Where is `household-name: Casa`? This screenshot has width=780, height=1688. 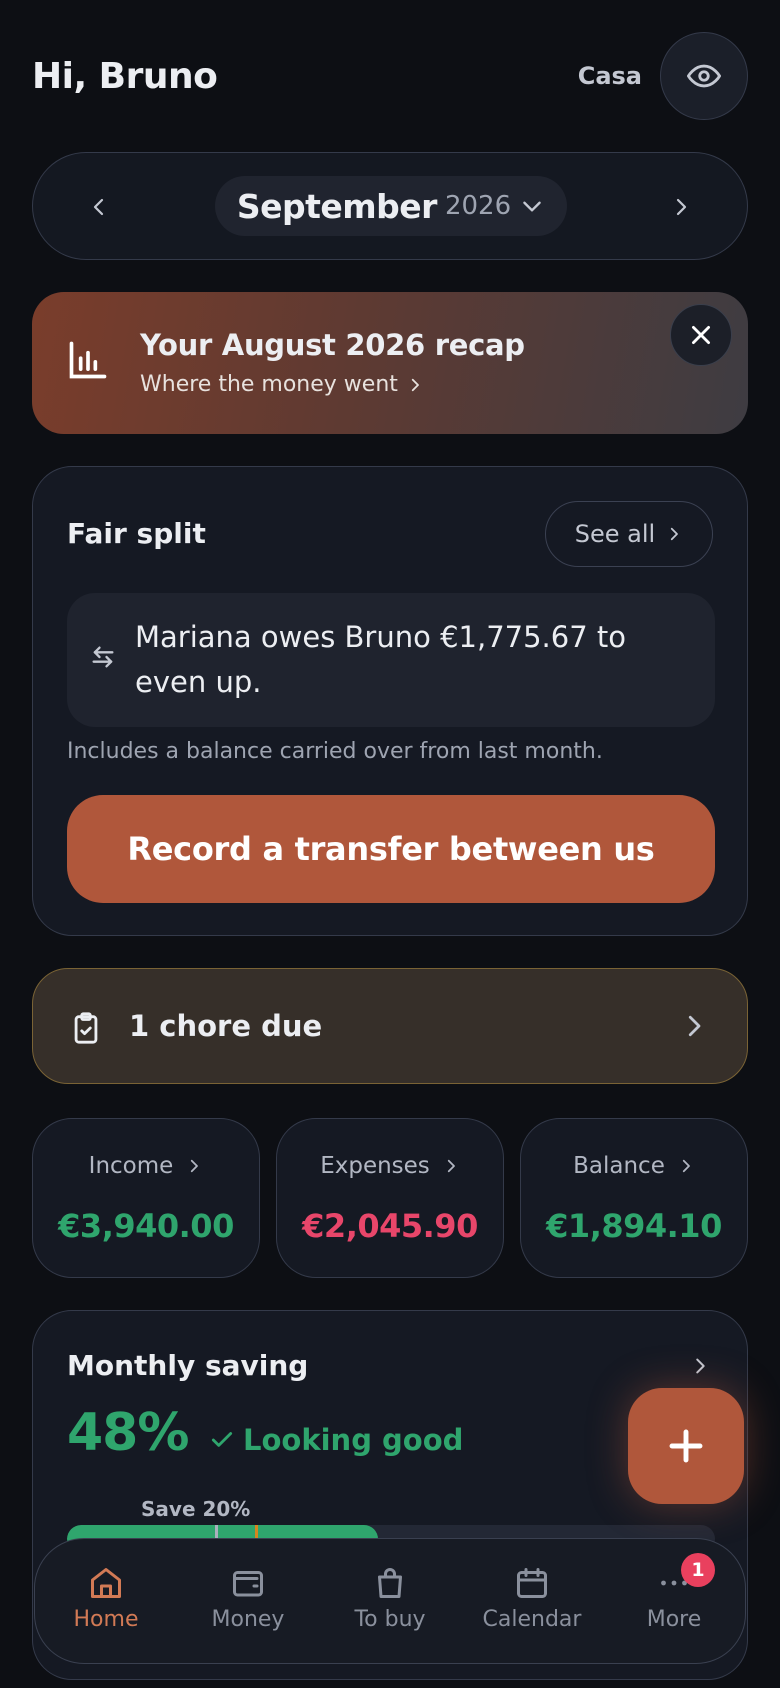
household-name: Casa is located at coordinates (610, 76).